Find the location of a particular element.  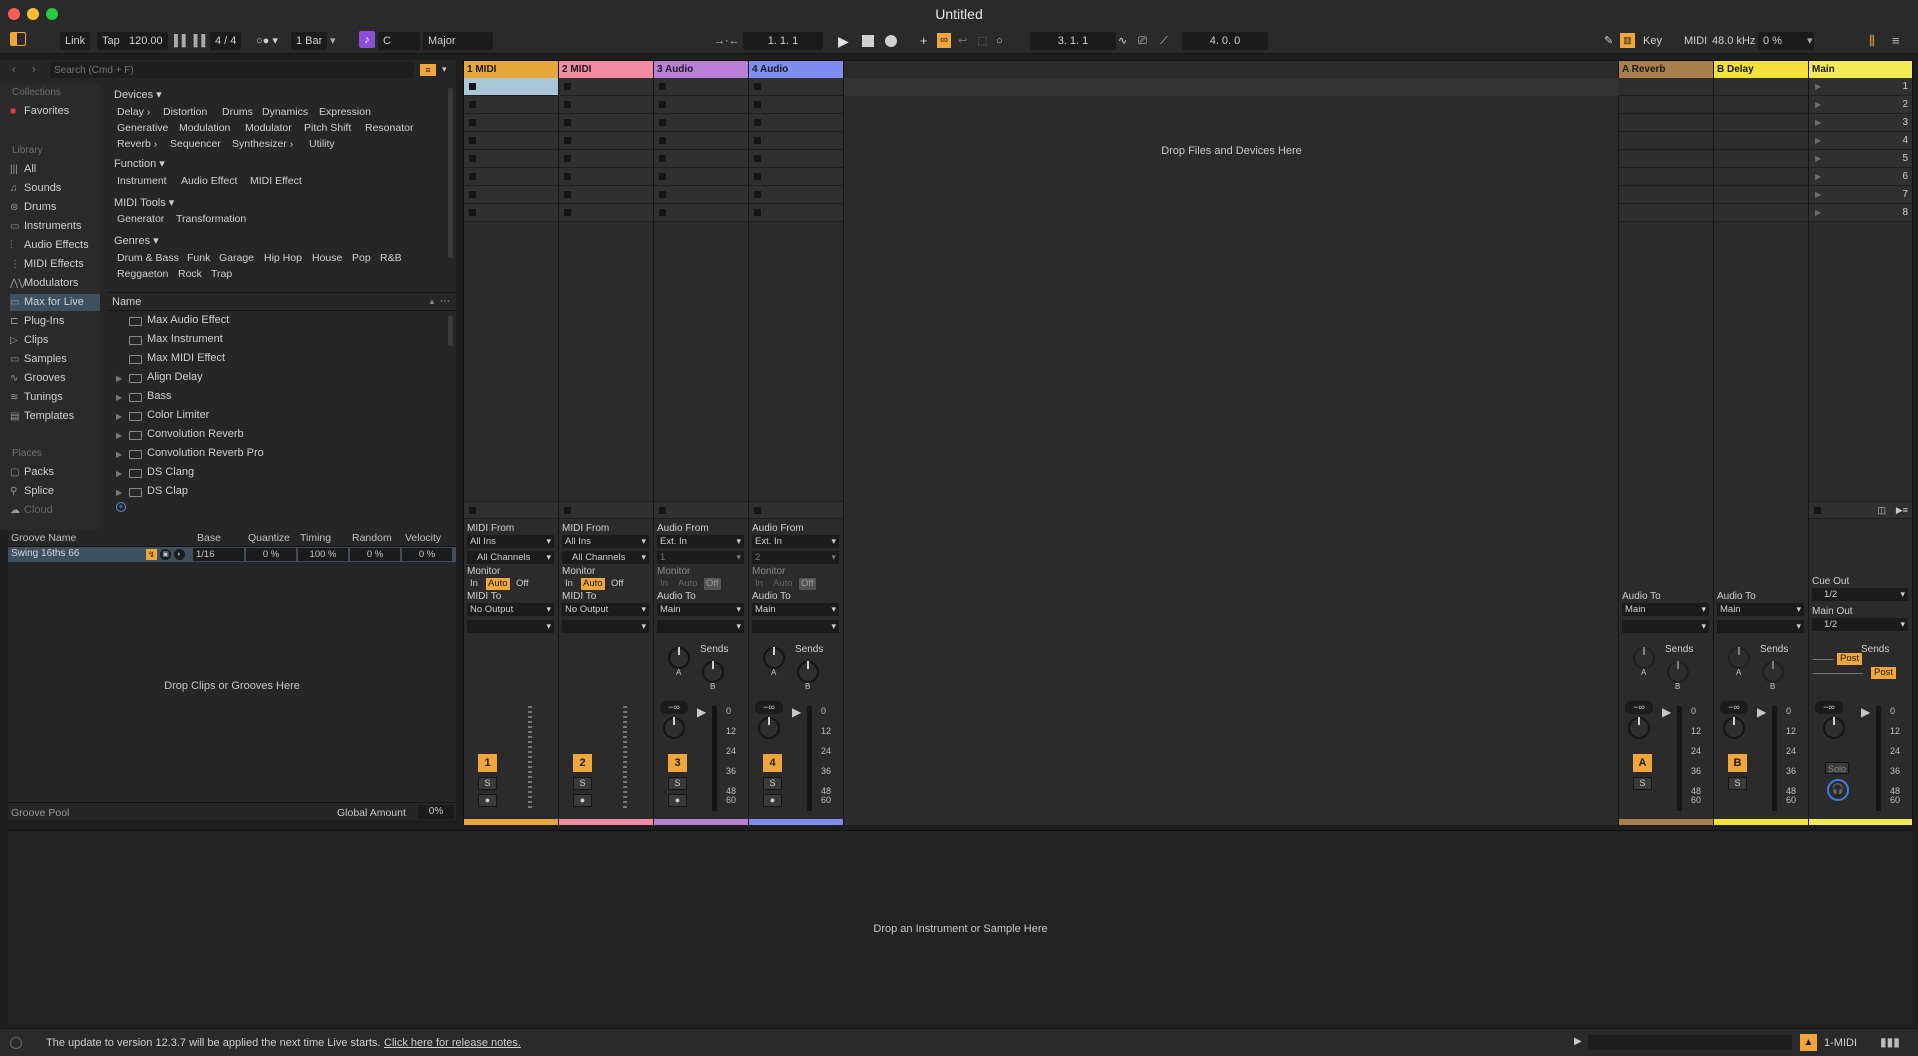

library-tunings: ≋ Tunings is located at coordinates (55, 397).